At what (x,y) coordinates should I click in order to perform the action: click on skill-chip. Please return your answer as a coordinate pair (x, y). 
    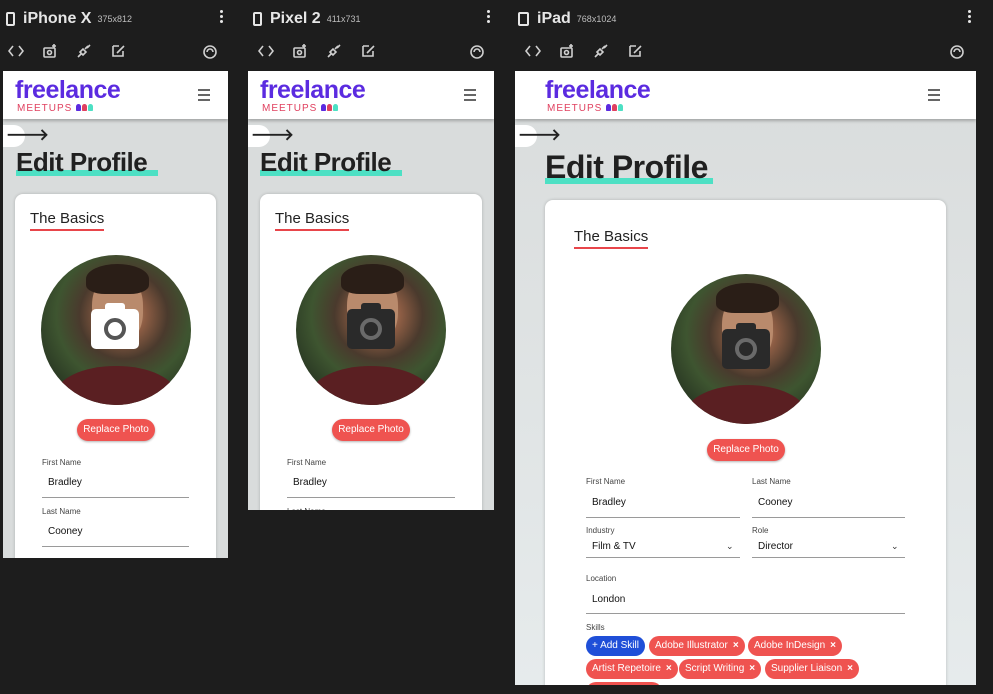
    Looking at the image, I should click on (624, 683).